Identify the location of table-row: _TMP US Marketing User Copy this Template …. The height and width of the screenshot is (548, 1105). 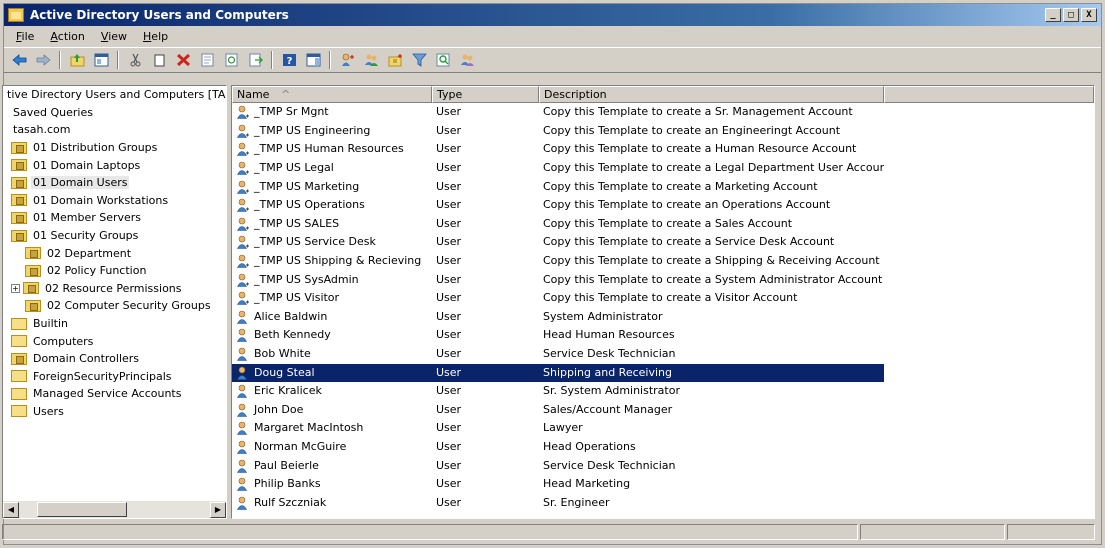
(663, 186).